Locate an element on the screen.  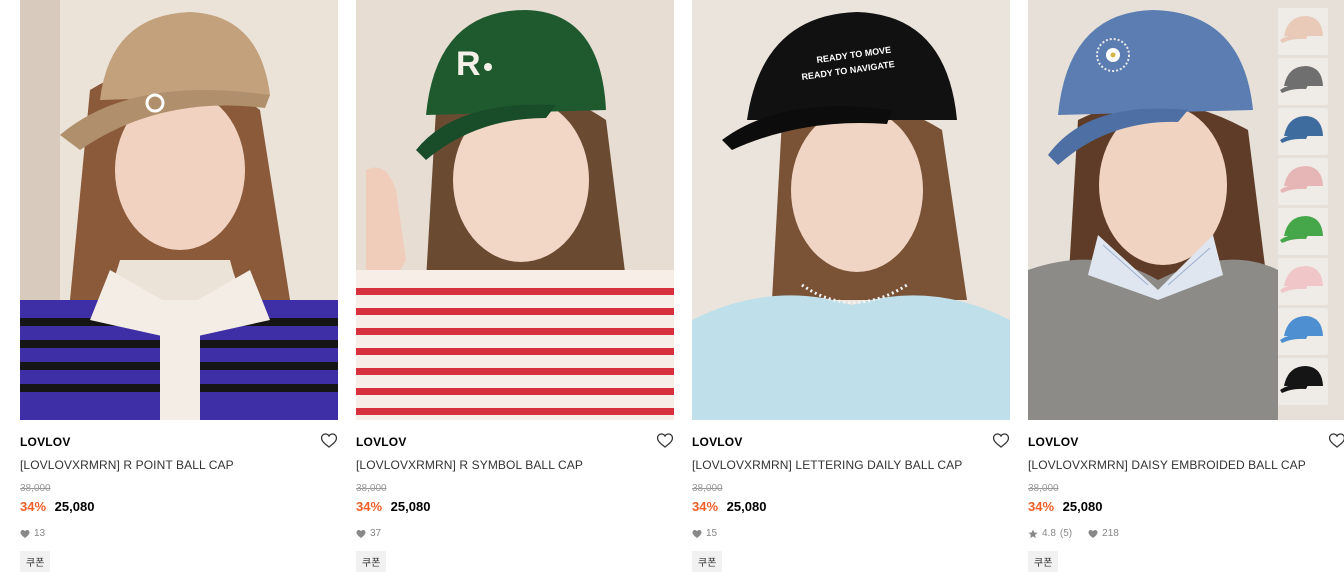
product-name: [LOVLOVXRMRN] R POINT BALL CAP is located at coordinates (127, 465).